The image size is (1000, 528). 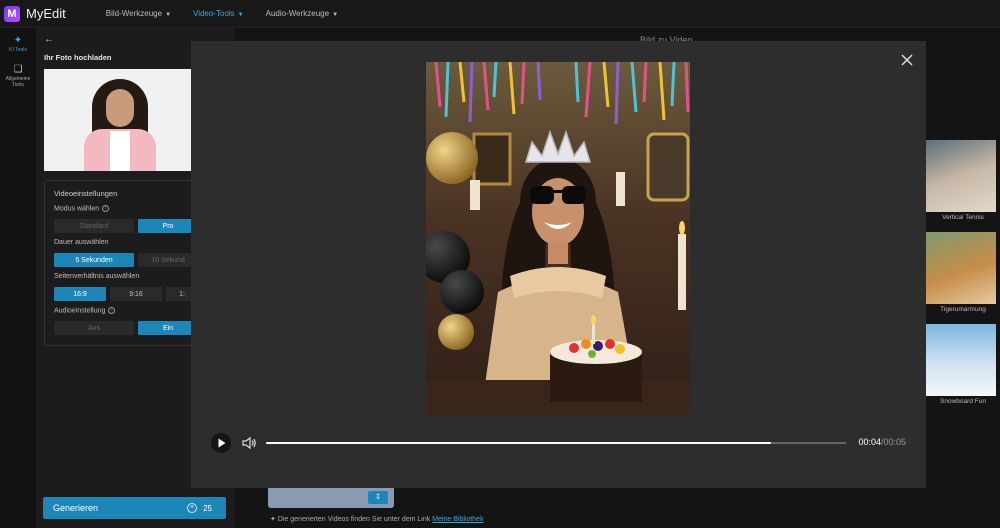 What do you see at coordinates (97, 276) in the screenshot?
I see `aspect-ratio-label: Seitenverhältnis auswählen` at bounding box center [97, 276].